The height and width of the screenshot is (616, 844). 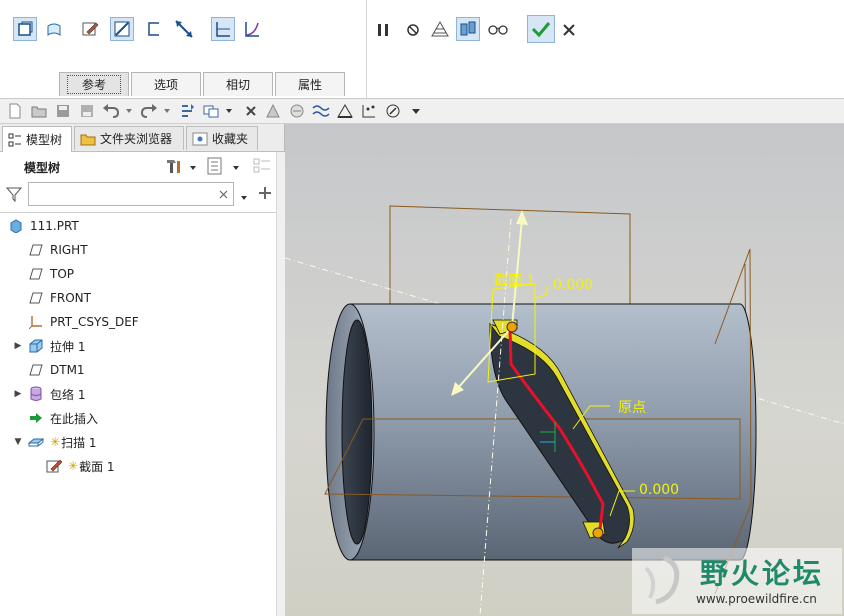 I want to click on redo-button, so click(x=149, y=111).